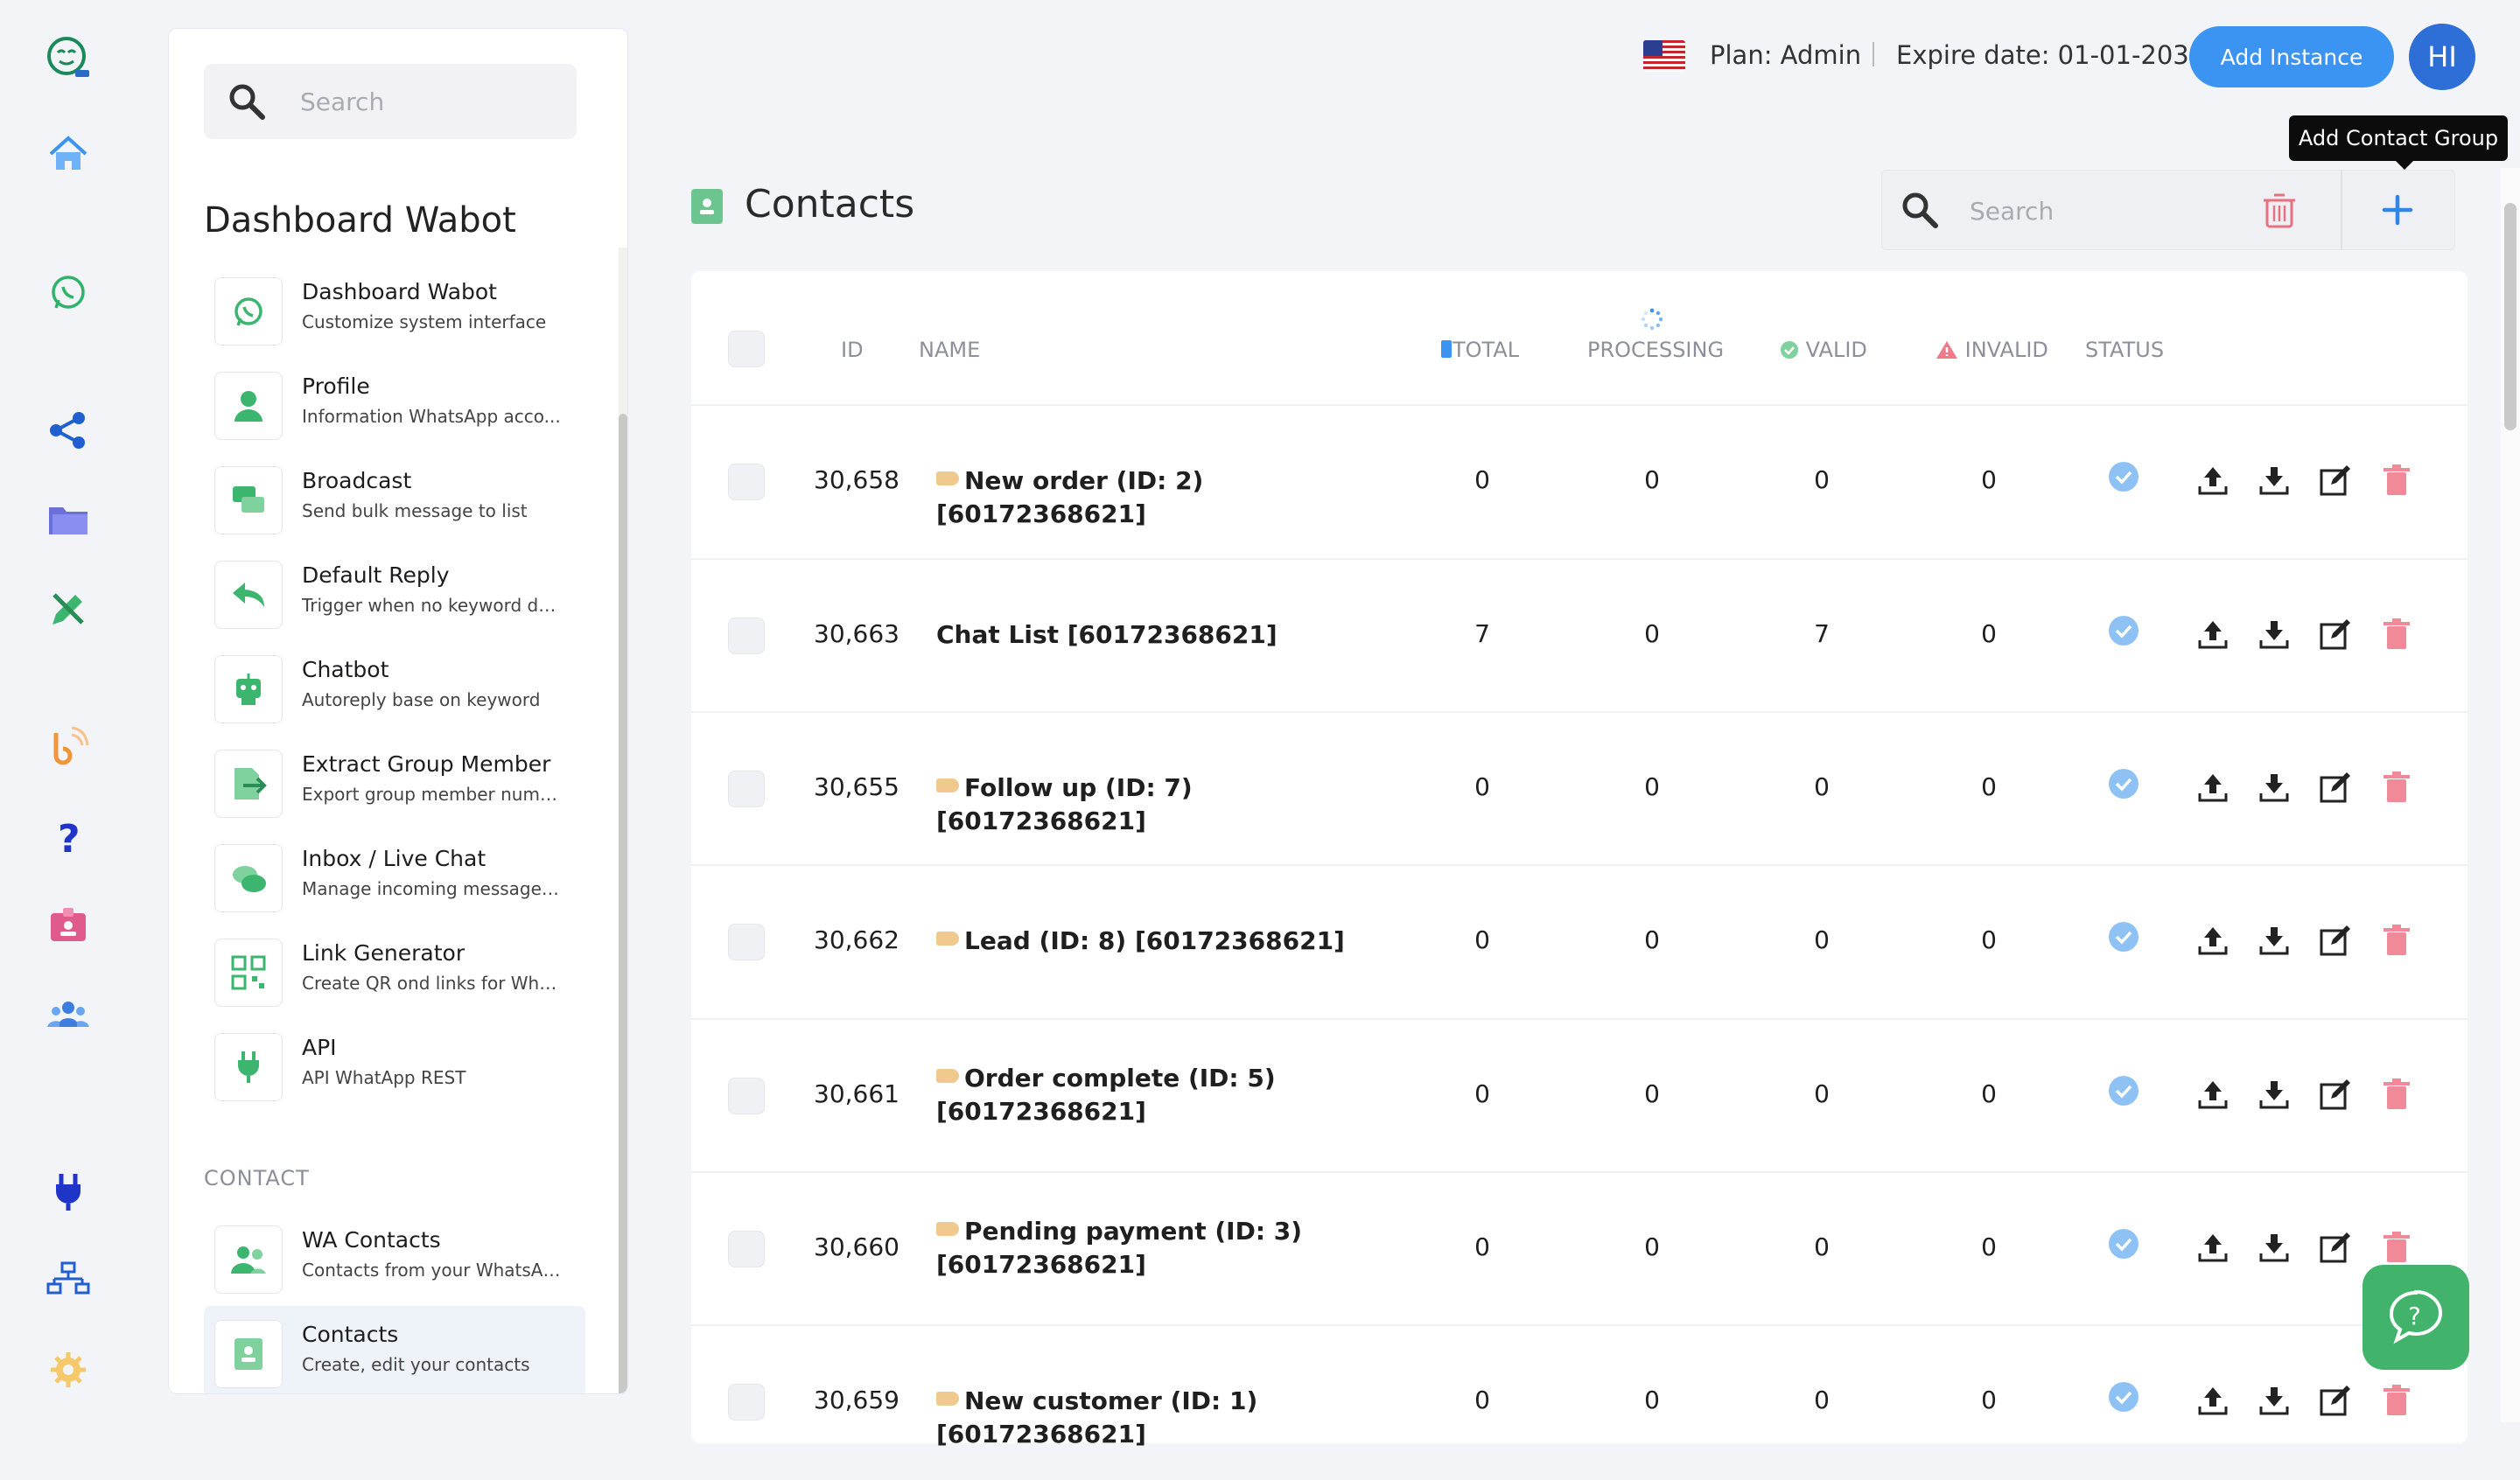 The image size is (2520, 1480). What do you see at coordinates (2291, 57) in the screenshot?
I see `add-instance-button: Add Instance` at bounding box center [2291, 57].